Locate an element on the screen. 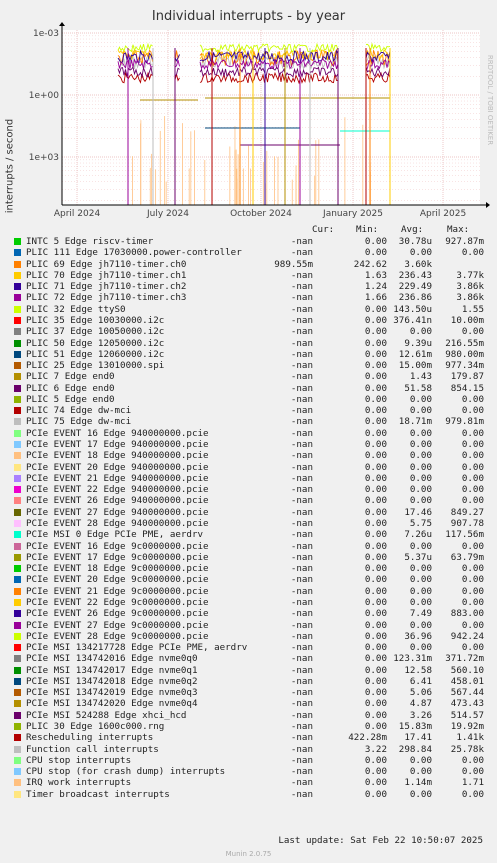 This screenshot has height=863, width=497. legend-max: 1.71 is located at coordinates (472, 783).